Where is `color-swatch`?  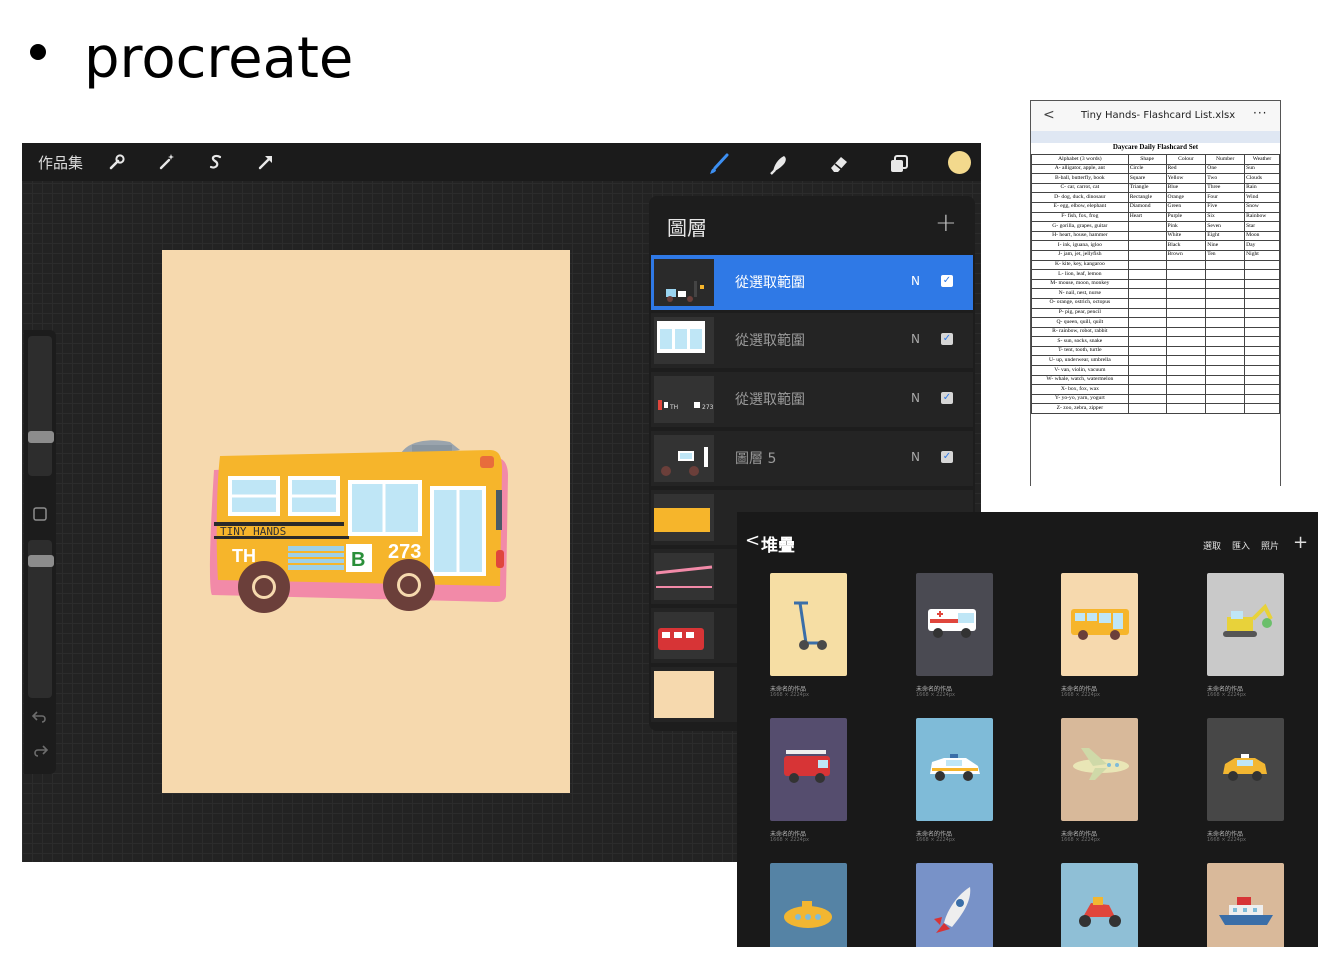
color-swatch is located at coordinates (959, 162).